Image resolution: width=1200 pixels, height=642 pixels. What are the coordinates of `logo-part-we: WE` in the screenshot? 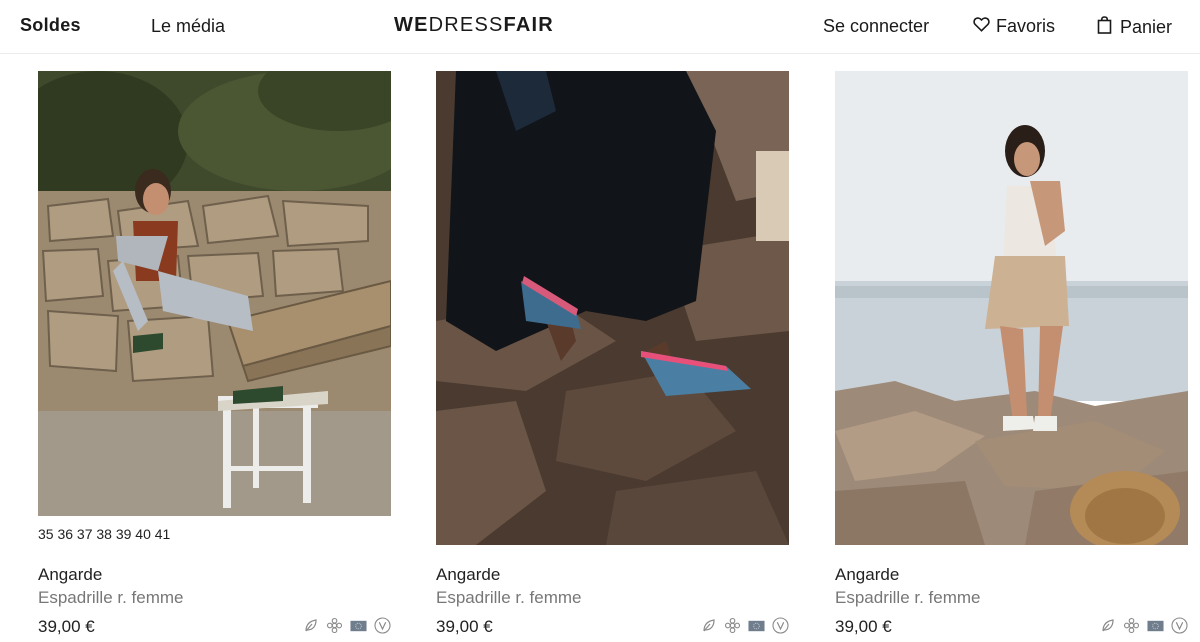 It's located at (411, 25).